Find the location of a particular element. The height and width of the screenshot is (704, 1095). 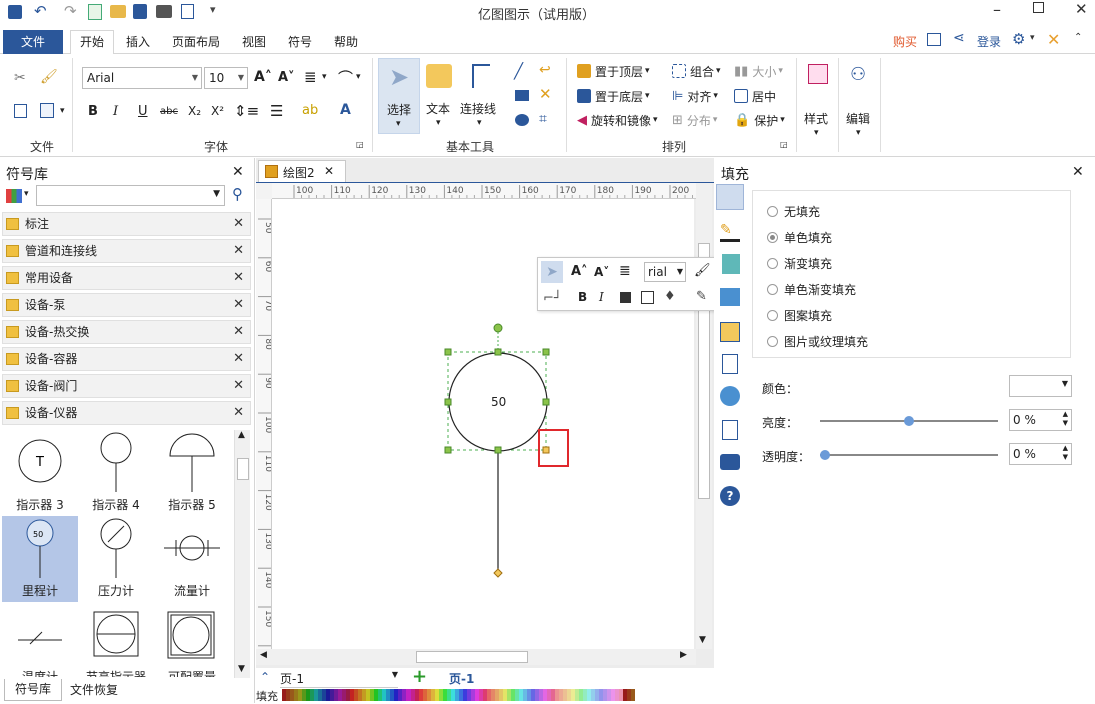

select-tool-button: ➤ 选择 ▾ is located at coordinates (399, 96).